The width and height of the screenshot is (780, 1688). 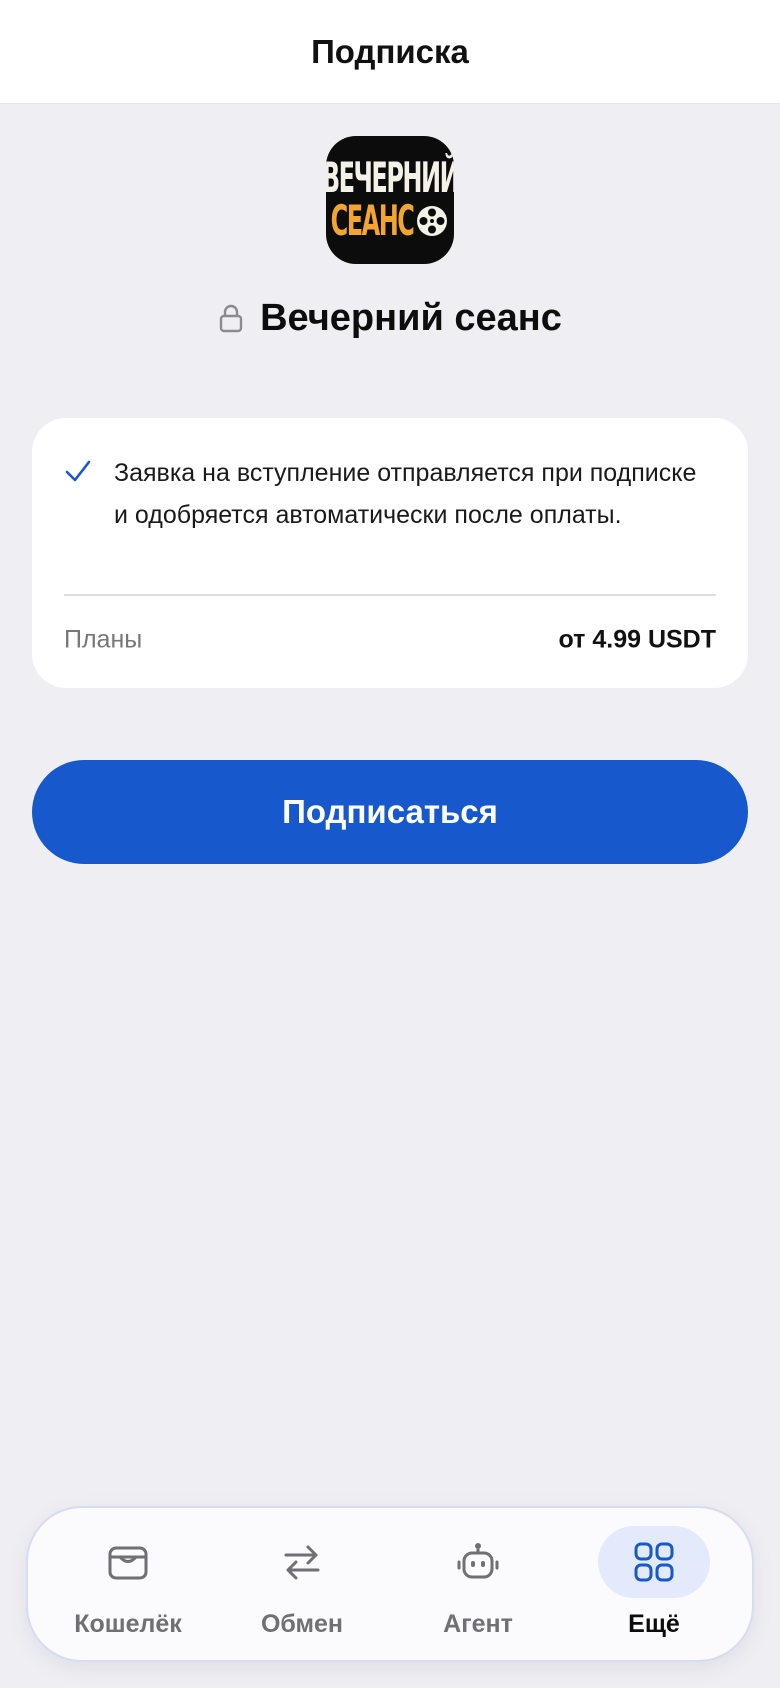 I want to click on top-bar: Подписка, so click(x=390, y=52).